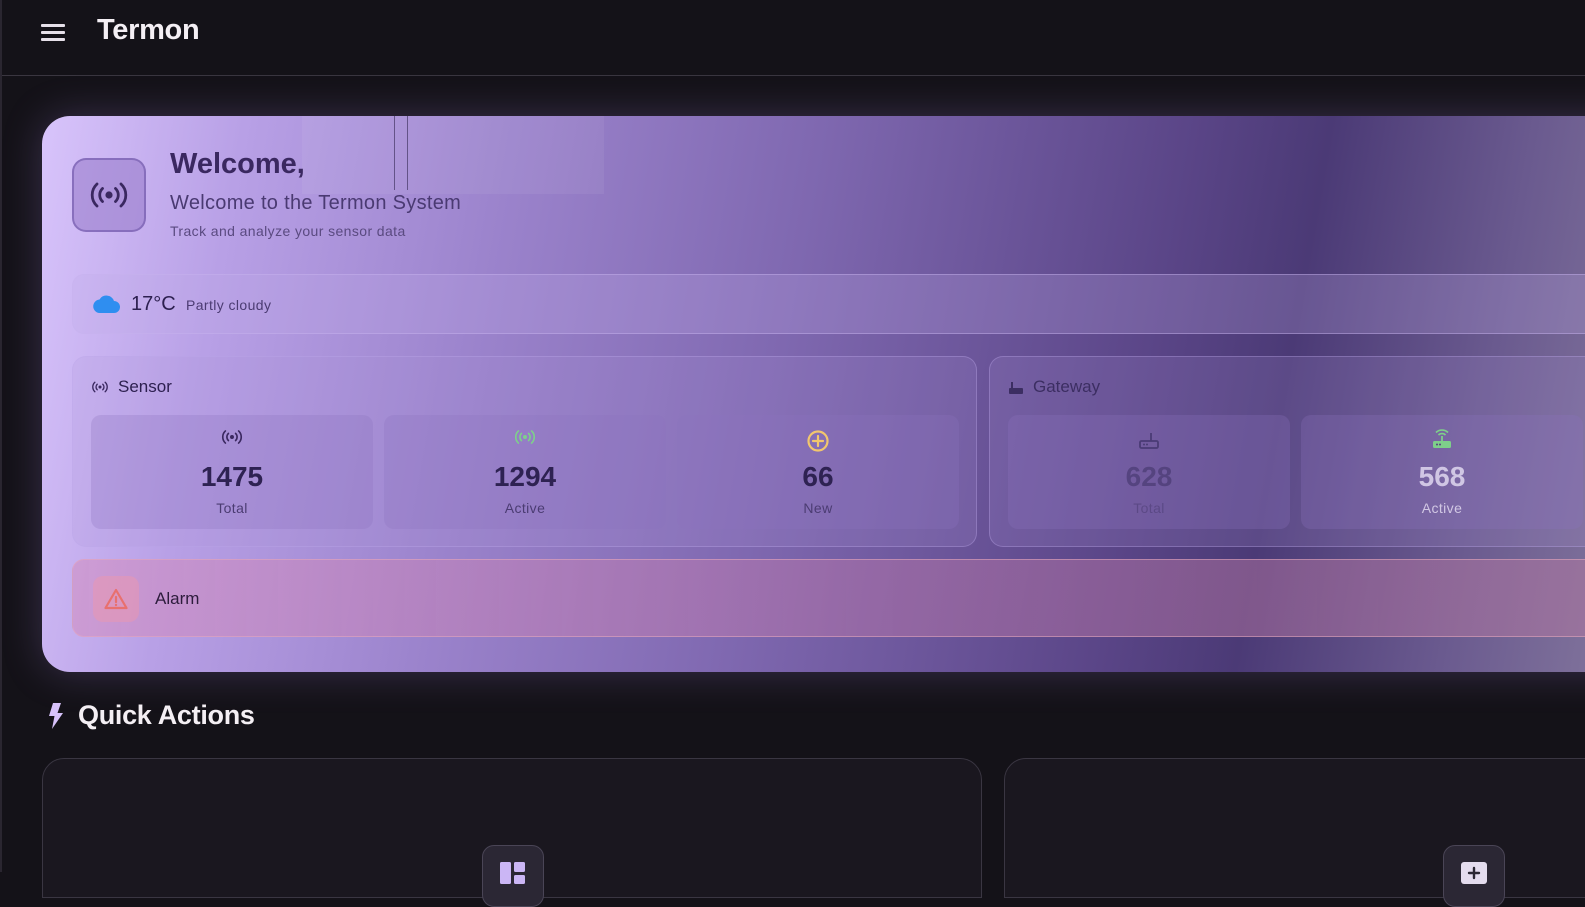 The height and width of the screenshot is (907, 1585). What do you see at coordinates (1067, 386) in the screenshot?
I see `gateway-title: Gateway` at bounding box center [1067, 386].